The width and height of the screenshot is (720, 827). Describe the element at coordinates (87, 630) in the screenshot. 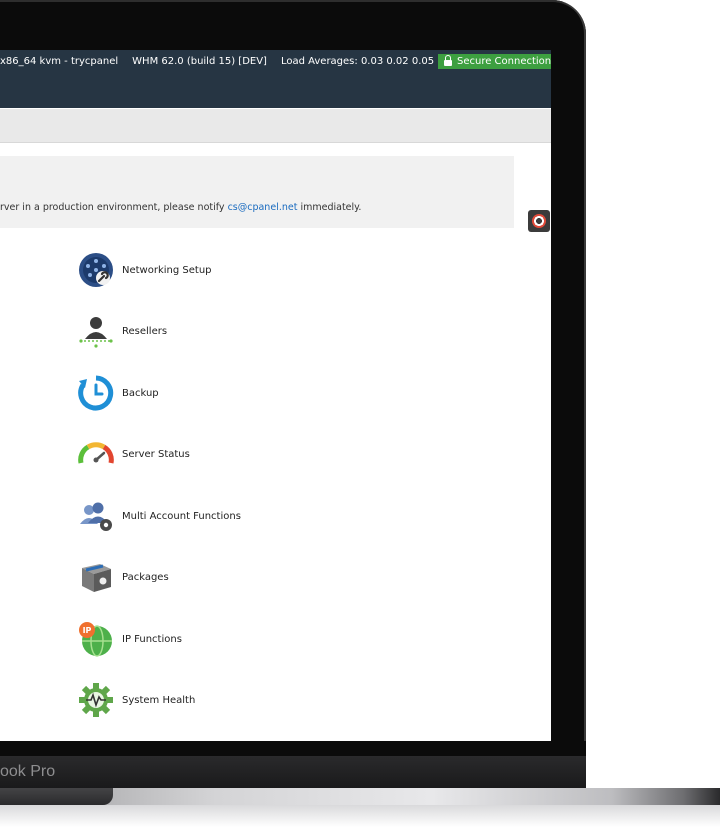

I see `svg-text: IP` at that location.